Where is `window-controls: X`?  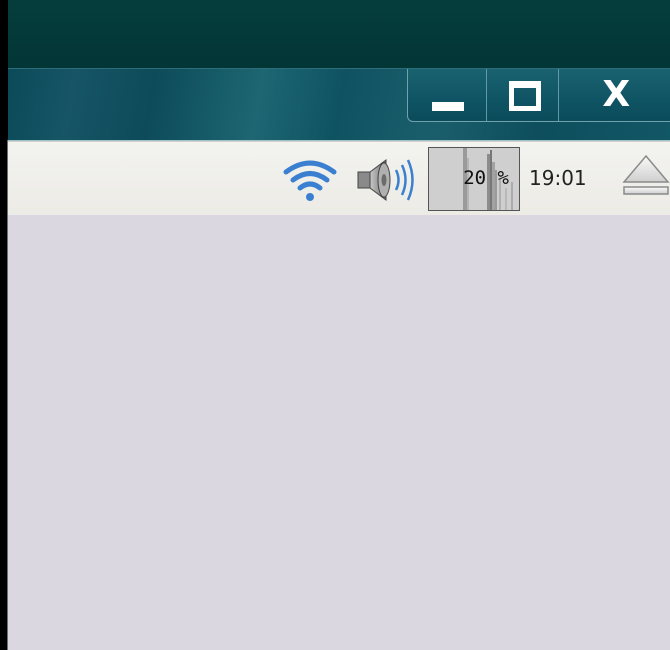
window-controls: X is located at coordinates (538, 95).